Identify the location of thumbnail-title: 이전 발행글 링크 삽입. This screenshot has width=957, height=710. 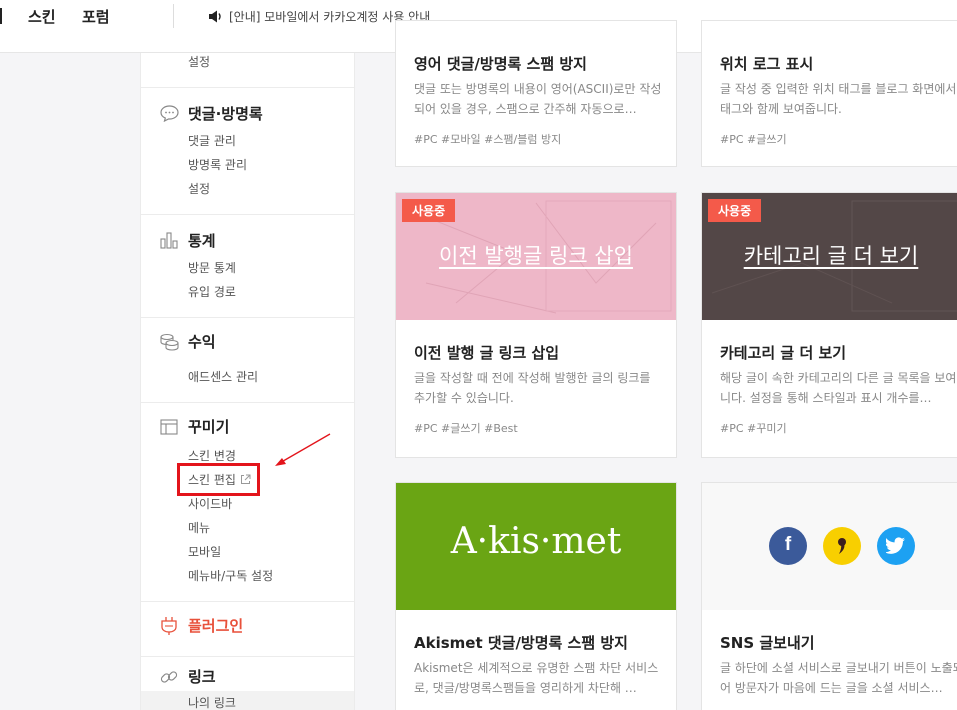
(536, 256).